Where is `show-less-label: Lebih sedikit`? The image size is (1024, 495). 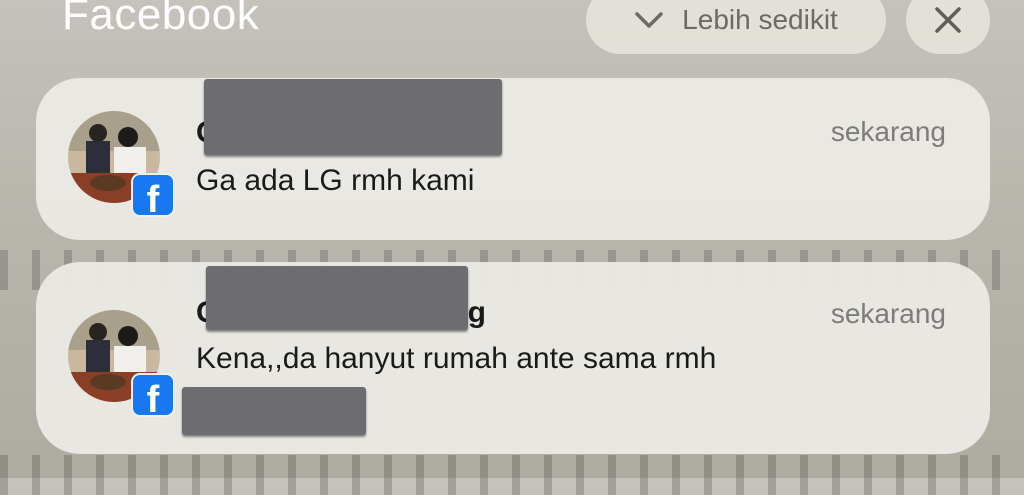 show-less-label: Lebih sedikit is located at coordinates (760, 19).